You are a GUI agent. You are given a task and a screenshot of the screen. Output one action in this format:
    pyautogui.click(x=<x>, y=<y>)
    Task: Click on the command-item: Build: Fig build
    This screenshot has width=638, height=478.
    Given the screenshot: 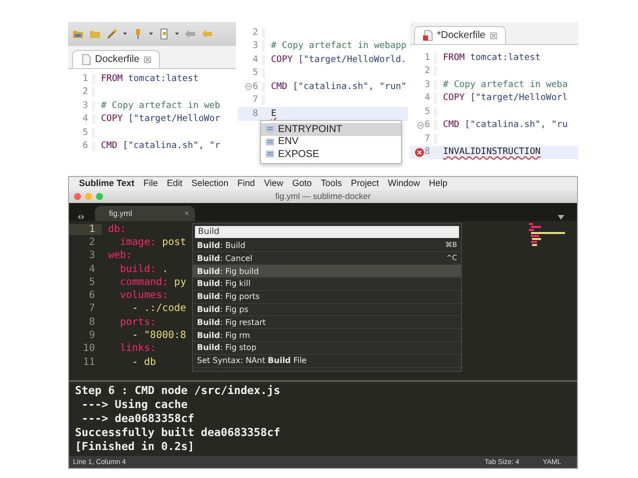 What is the action you would take?
    pyautogui.click(x=327, y=271)
    